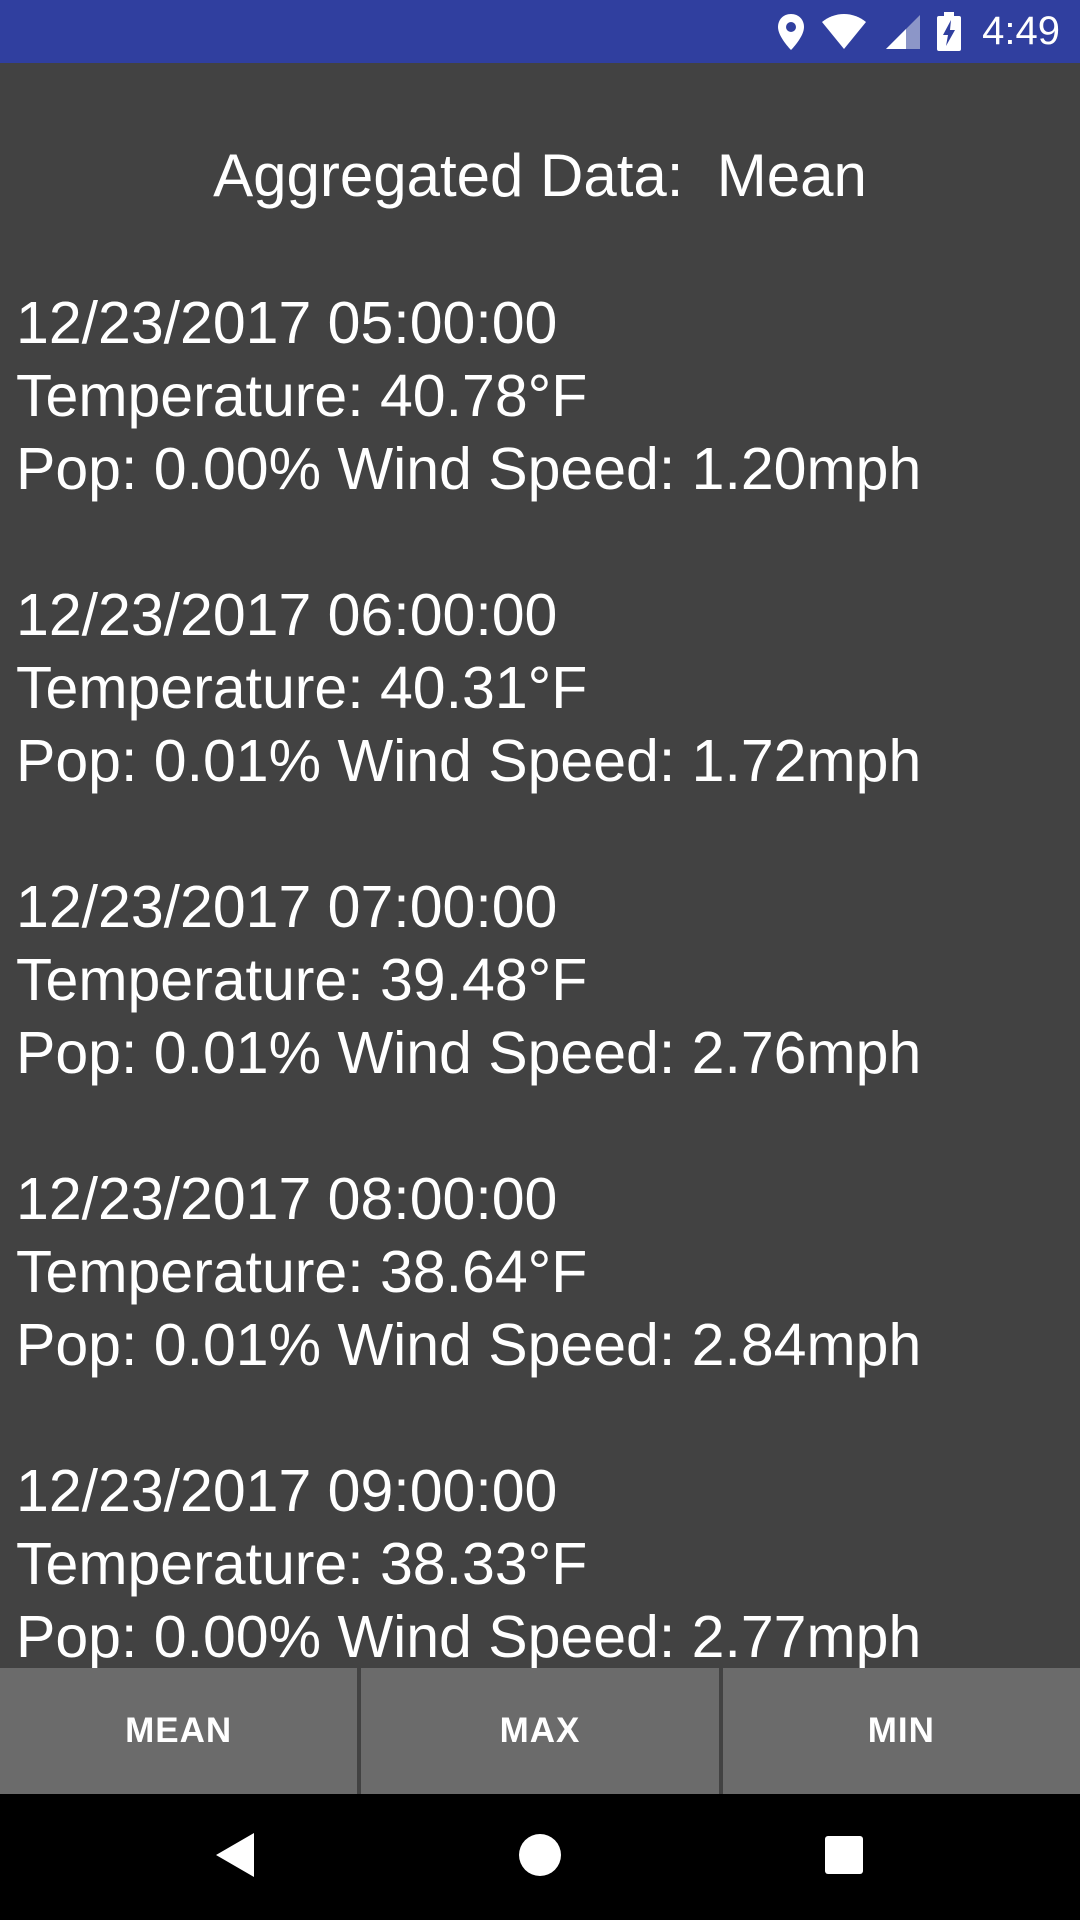  What do you see at coordinates (791, 32) in the screenshot?
I see `location-icon` at bounding box center [791, 32].